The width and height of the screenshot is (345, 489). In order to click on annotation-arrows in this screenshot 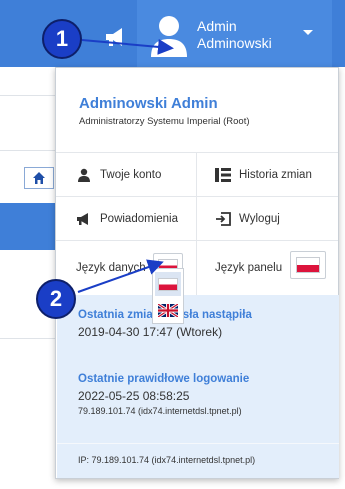, I will do `click(125, 165)`.